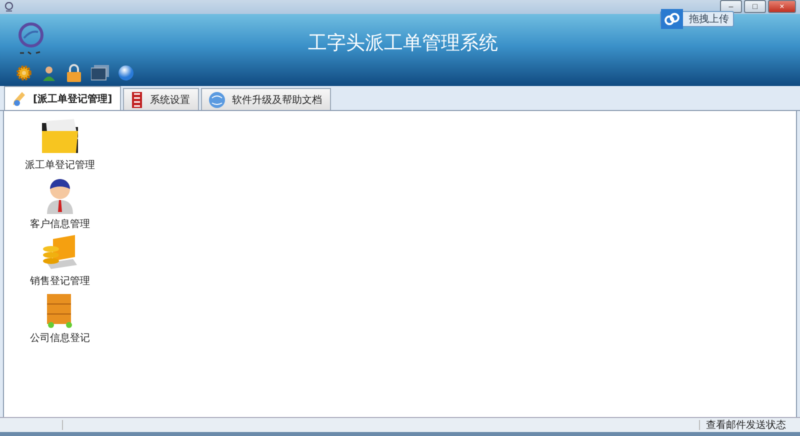 The width and height of the screenshot is (800, 436). Describe the element at coordinates (403, 43) in the screenshot. I see `app-title: 工字头派工单管理系统` at that location.